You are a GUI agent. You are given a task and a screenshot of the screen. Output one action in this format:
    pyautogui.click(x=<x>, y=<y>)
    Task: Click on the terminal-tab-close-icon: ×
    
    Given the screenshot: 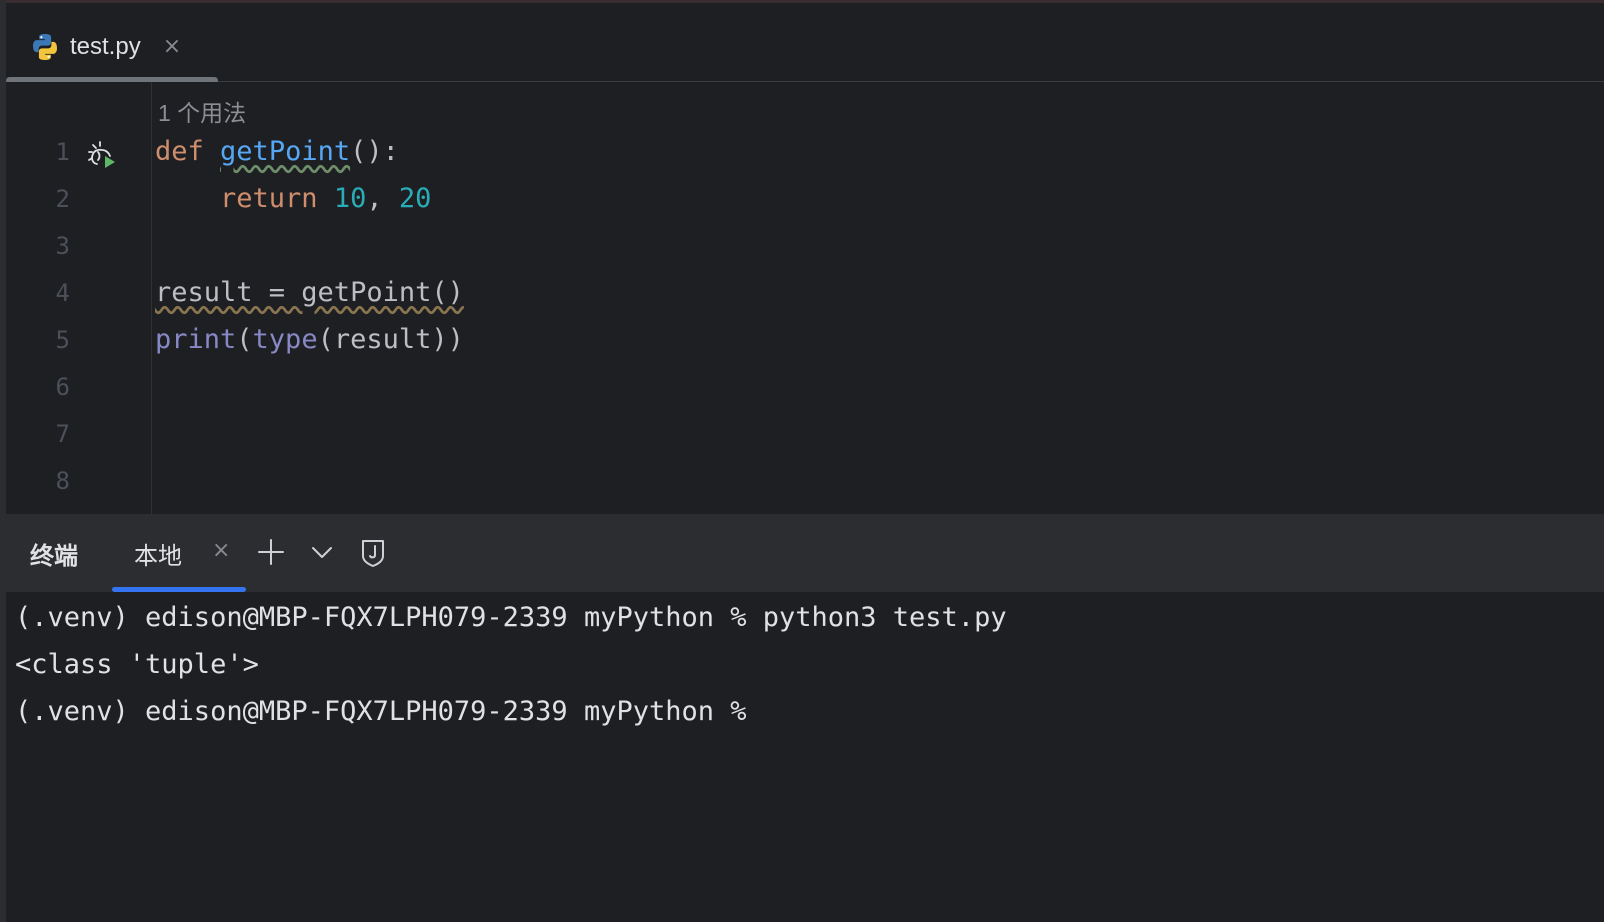 What is the action you would take?
    pyautogui.click(x=221, y=551)
    